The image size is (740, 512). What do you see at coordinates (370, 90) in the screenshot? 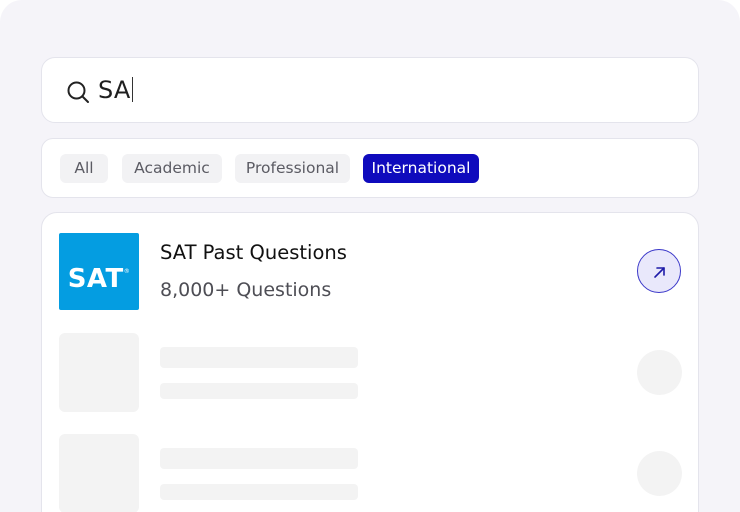
I see `search-bar: SA` at bounding box center [370, 90].